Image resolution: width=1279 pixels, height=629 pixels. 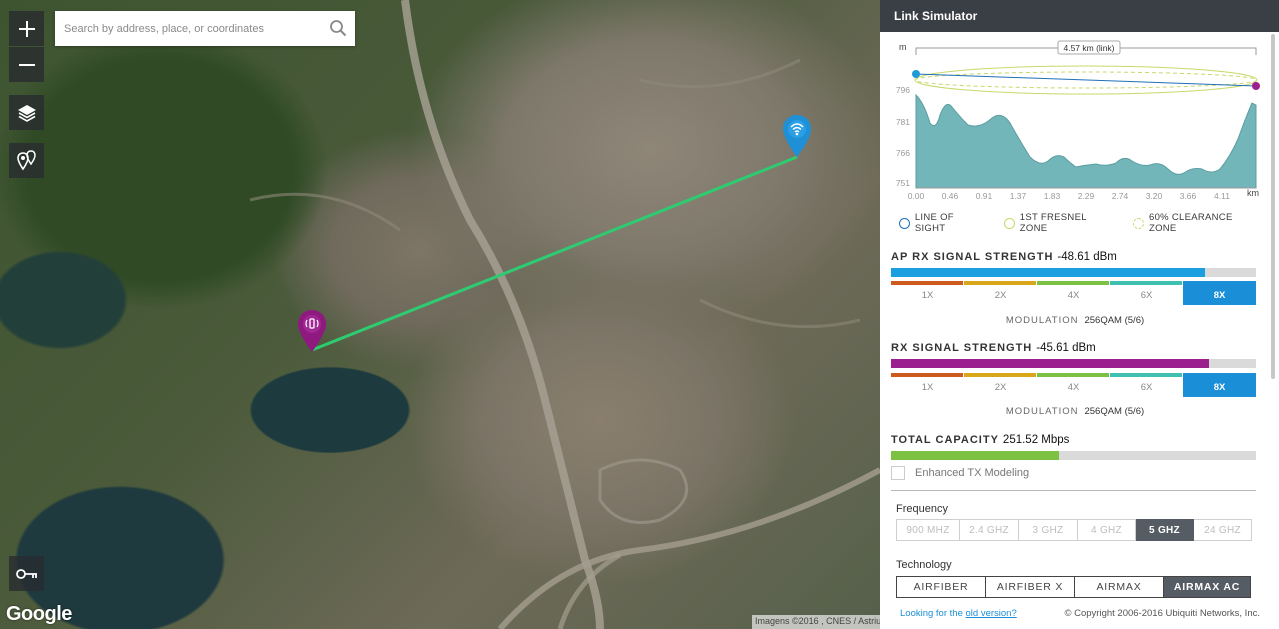 I want to click on panel-title: Link Simulator, so click(x=1079, y=16).